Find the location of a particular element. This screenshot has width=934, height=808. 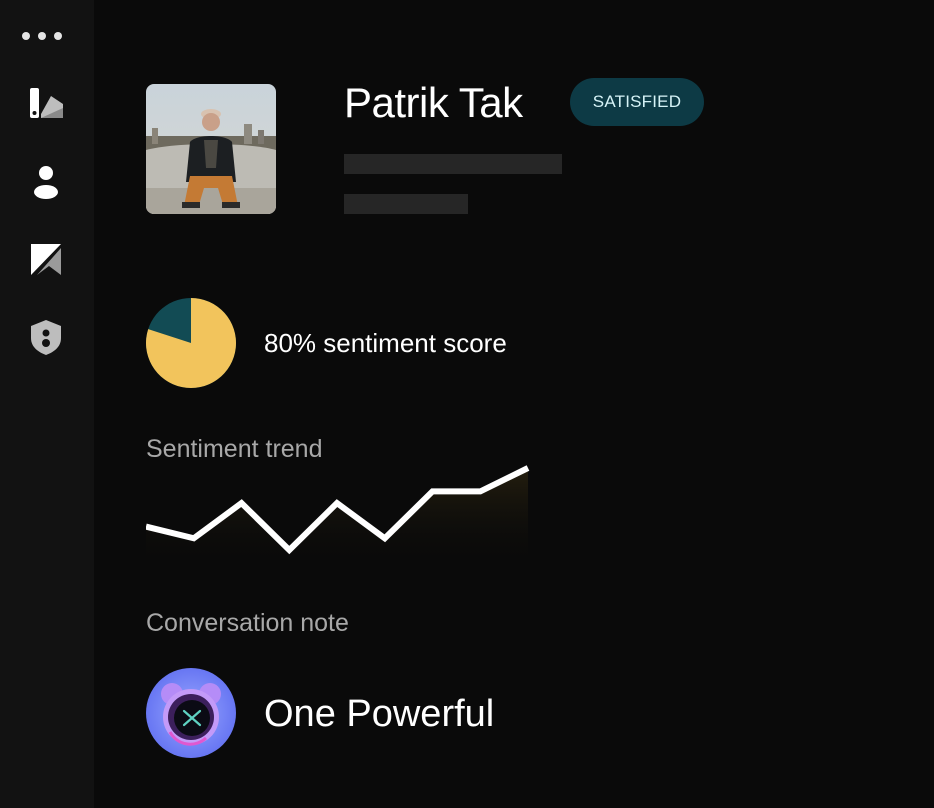

skeleton-line-secondary is located at coordinates (406, 204).